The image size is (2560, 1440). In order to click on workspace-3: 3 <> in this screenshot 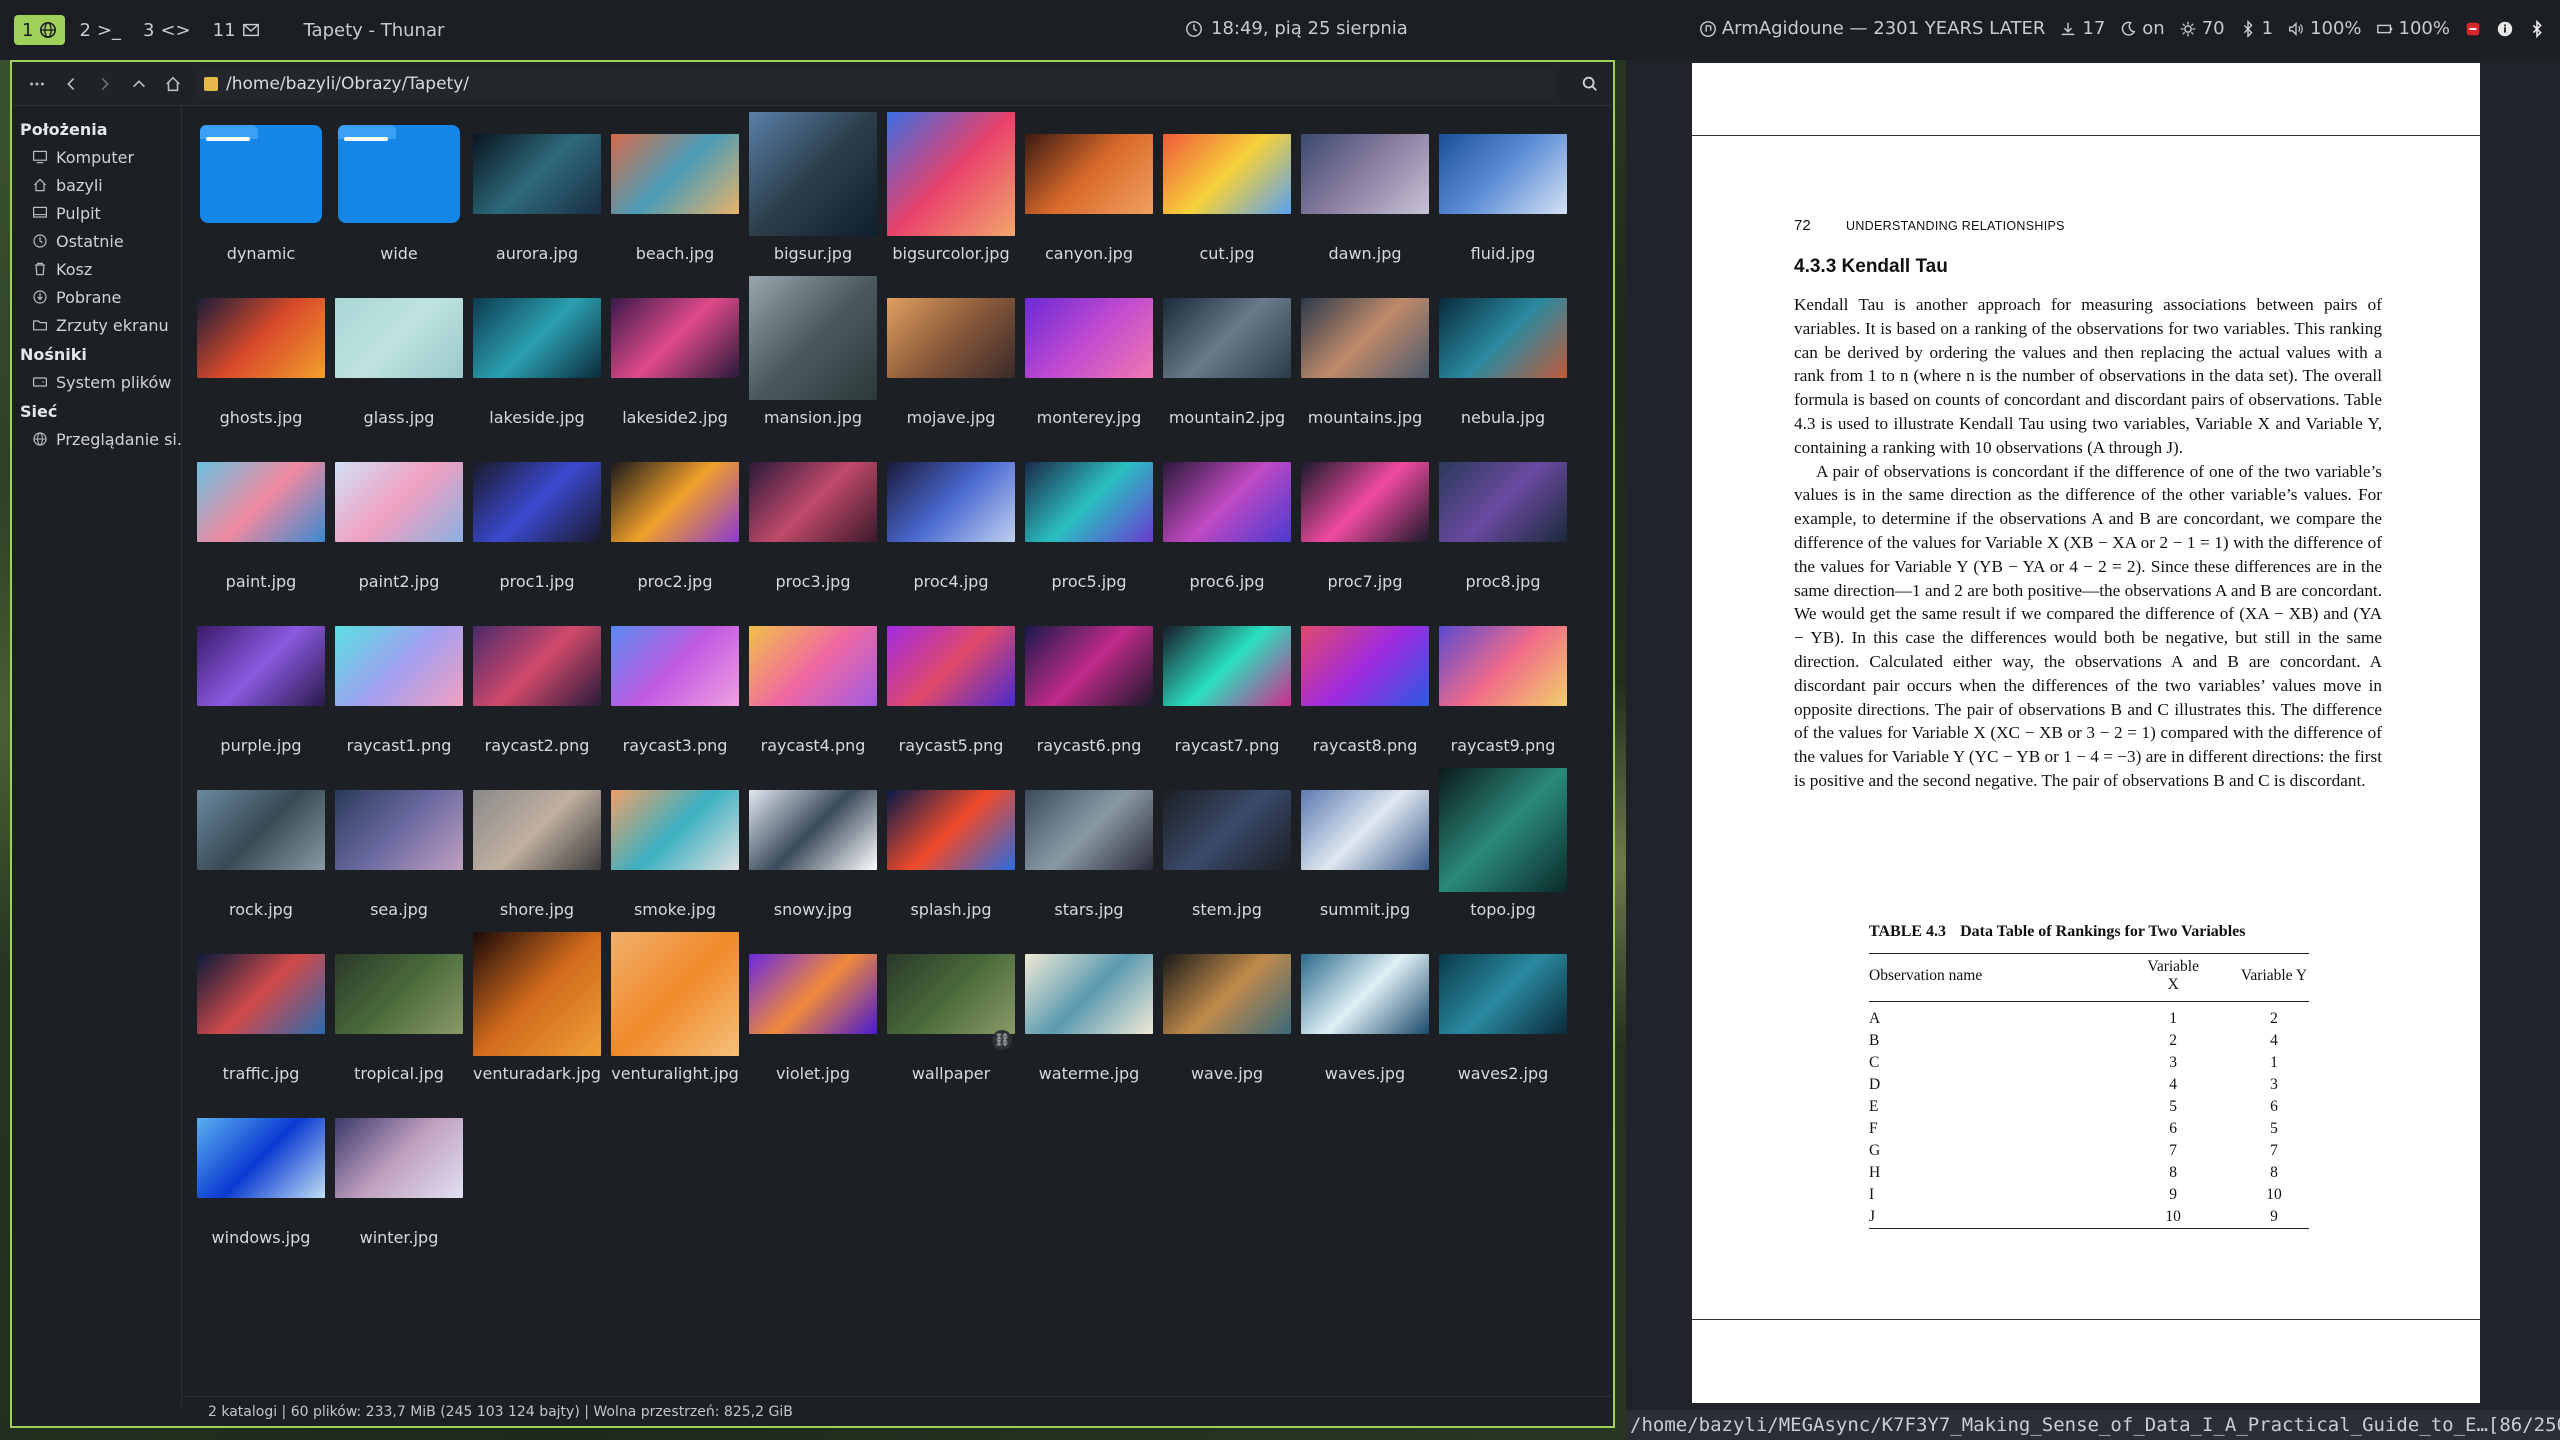, I will do `click(167, 30)`.